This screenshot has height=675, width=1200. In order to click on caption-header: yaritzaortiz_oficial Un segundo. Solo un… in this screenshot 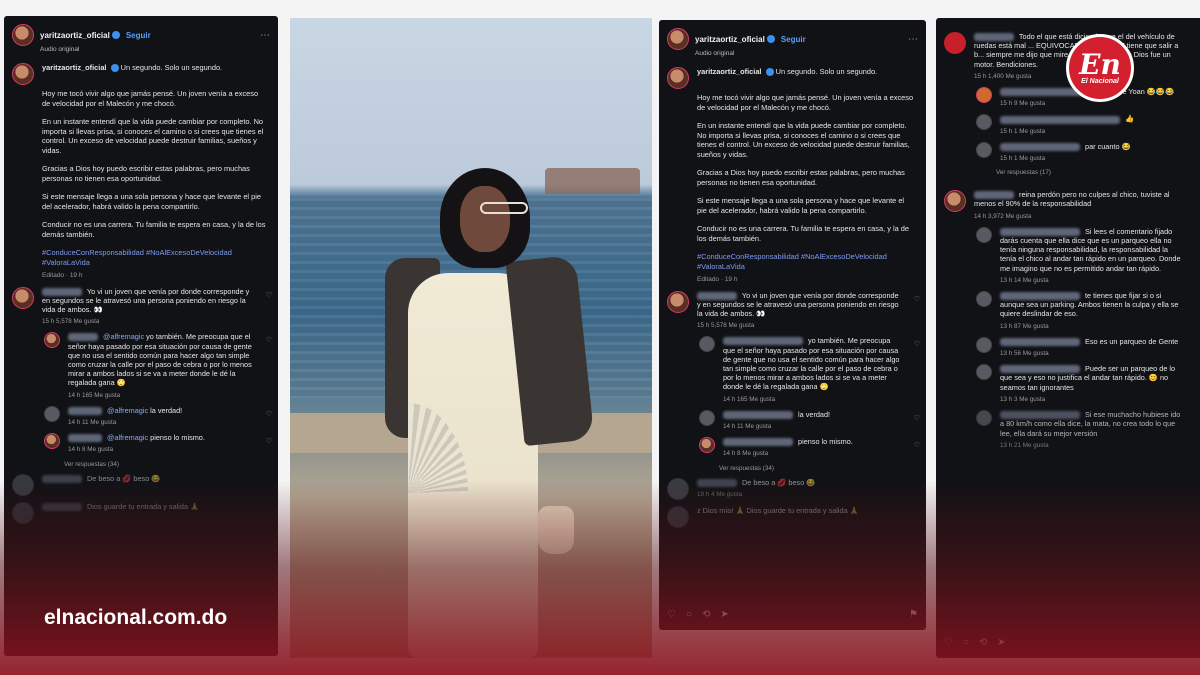, I will do `click(792, 73)`.